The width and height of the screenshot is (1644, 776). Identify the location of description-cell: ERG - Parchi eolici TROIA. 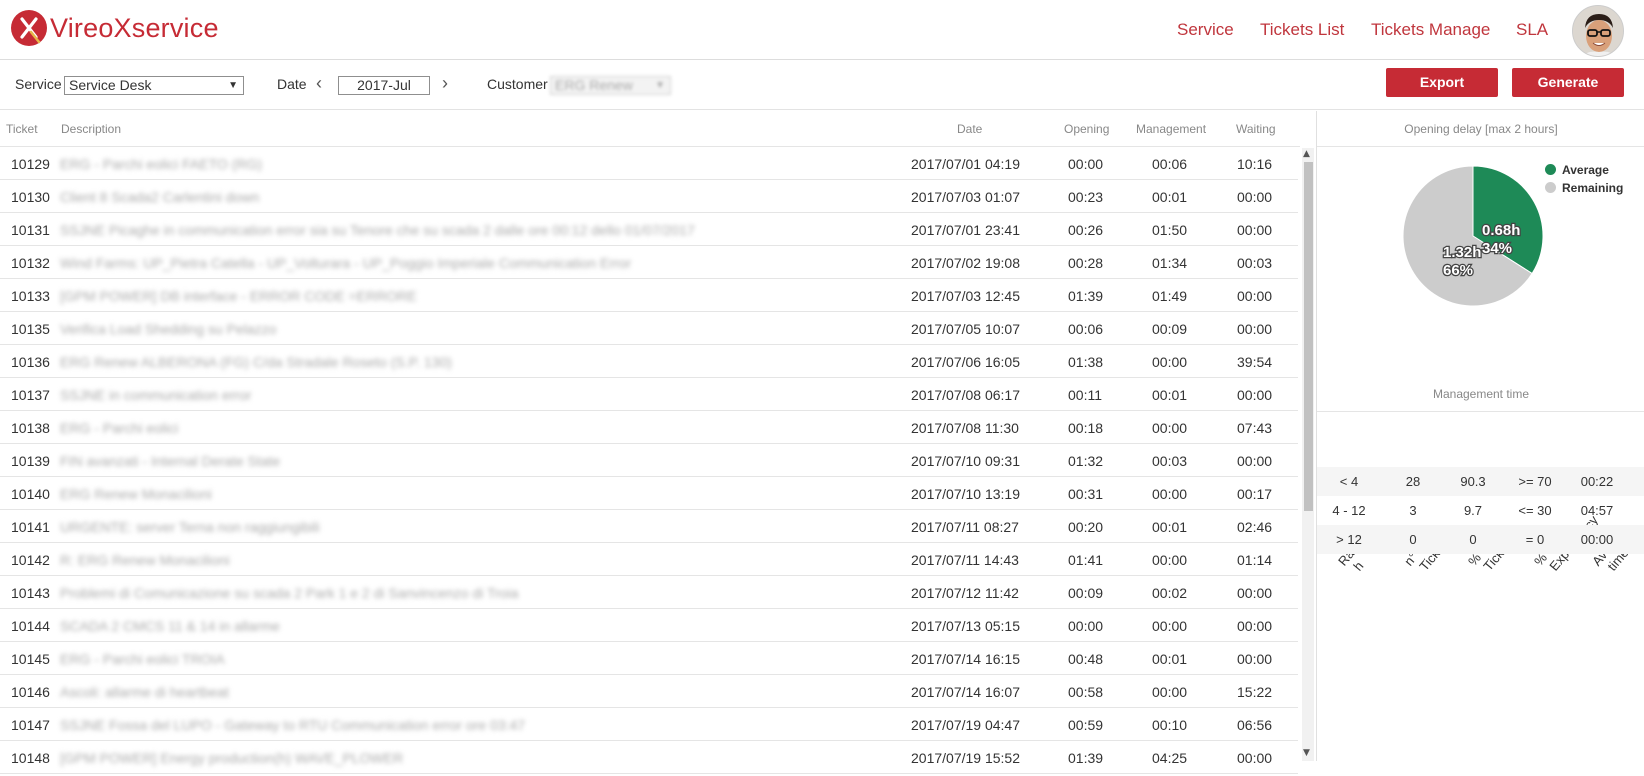
(142, 659).